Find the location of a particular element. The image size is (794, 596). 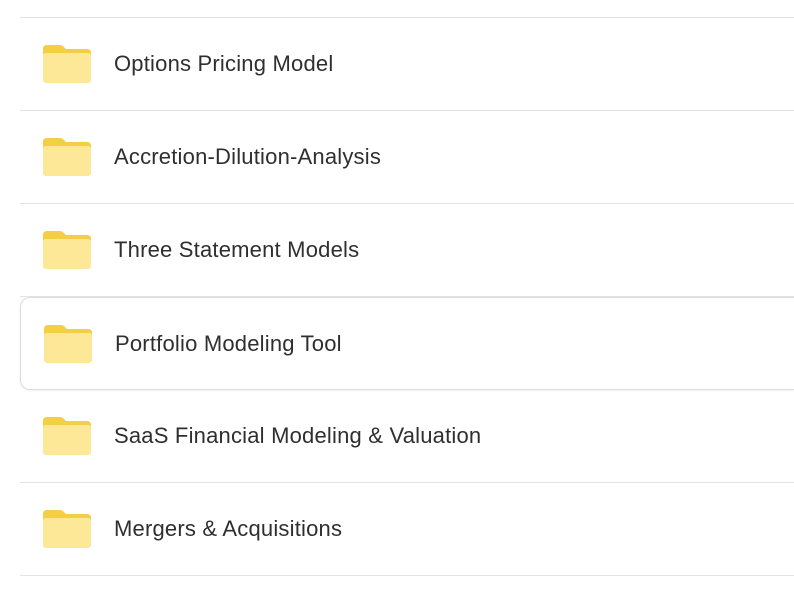

folder-name: Three Statement Models is located at coordinates (237, 249).